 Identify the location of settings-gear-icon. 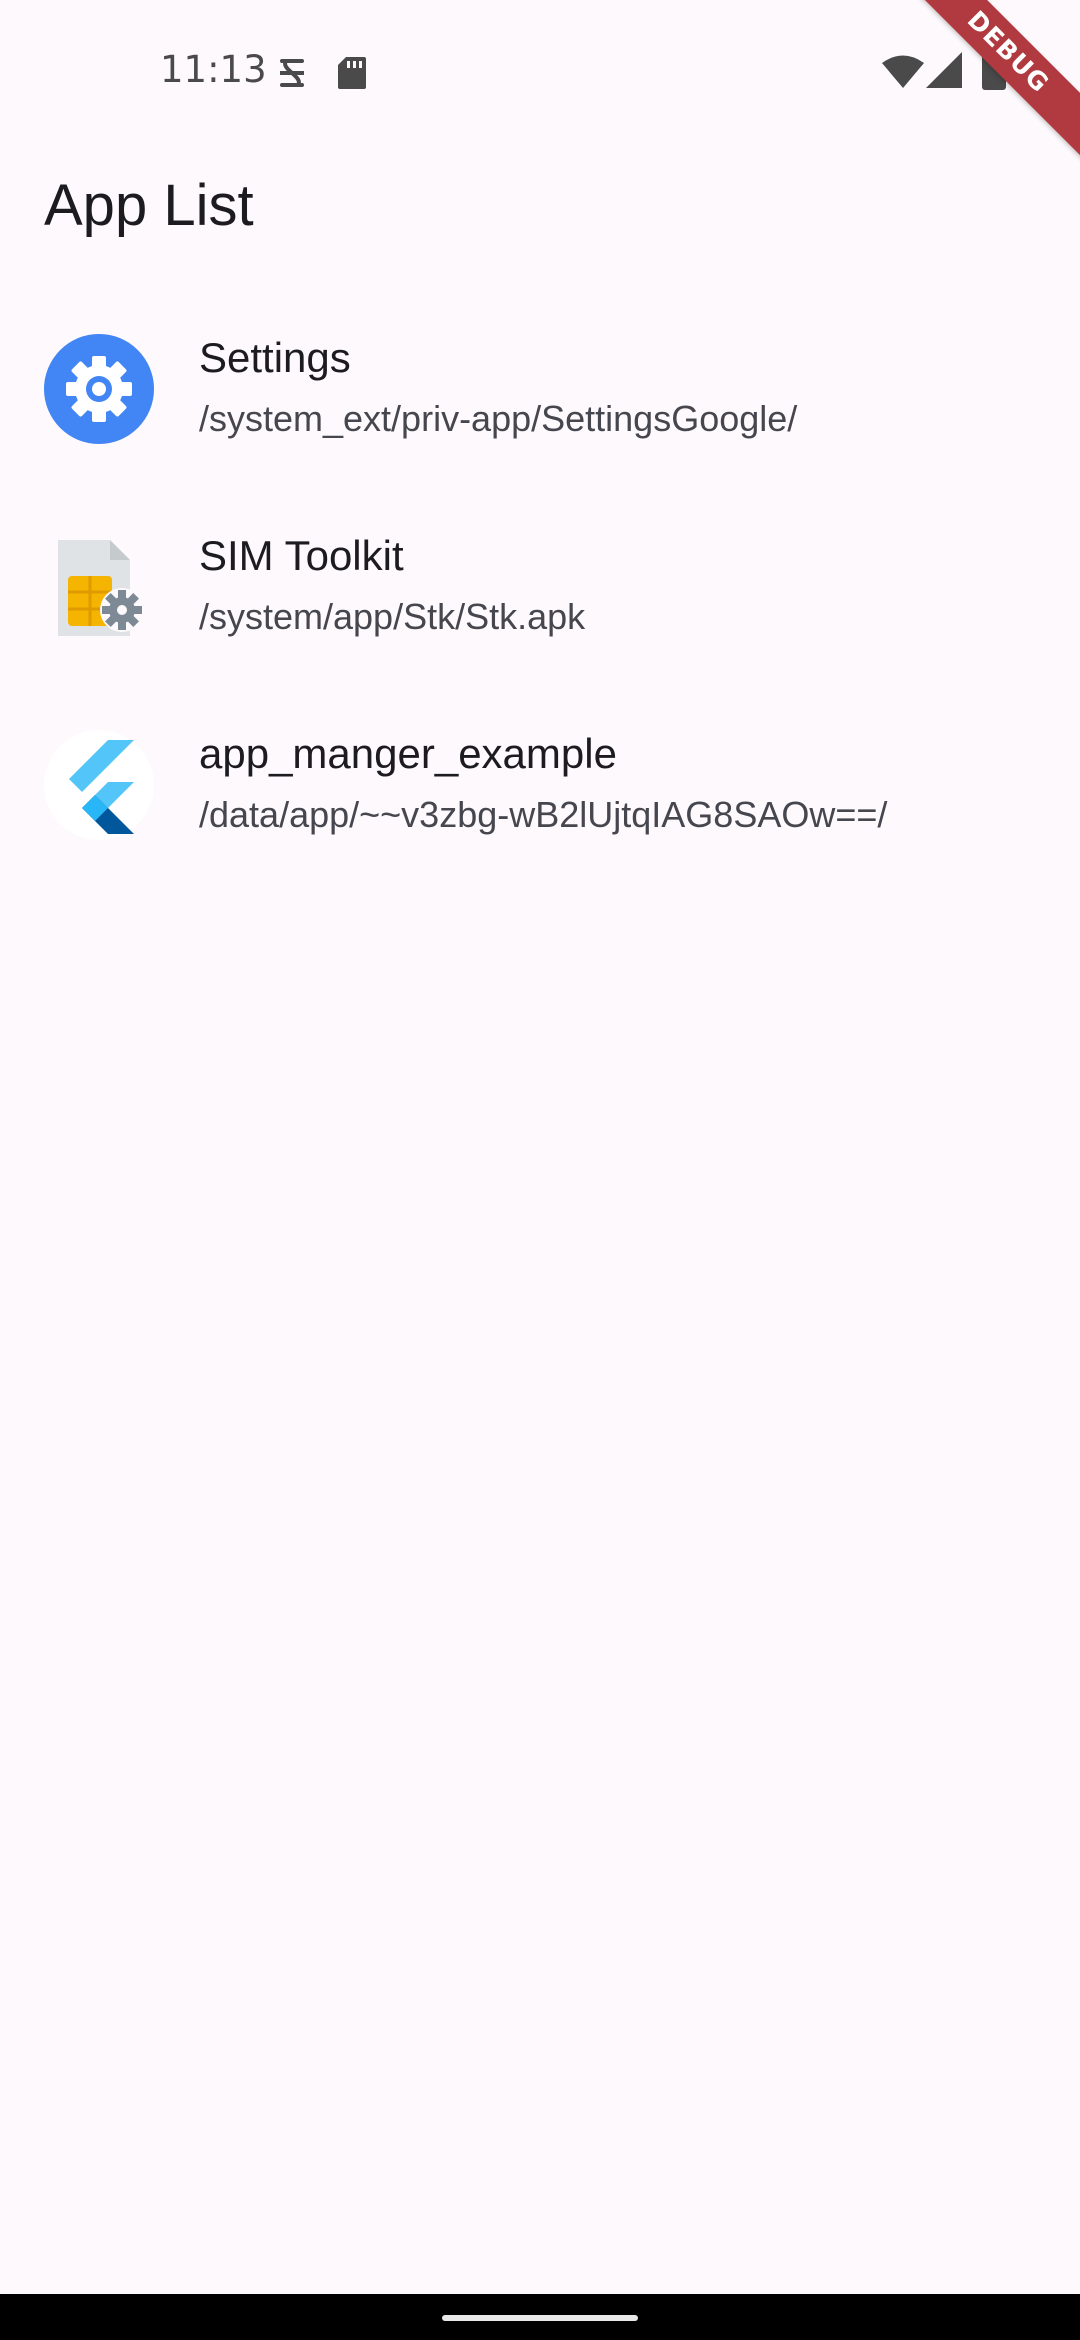
(99, 389).